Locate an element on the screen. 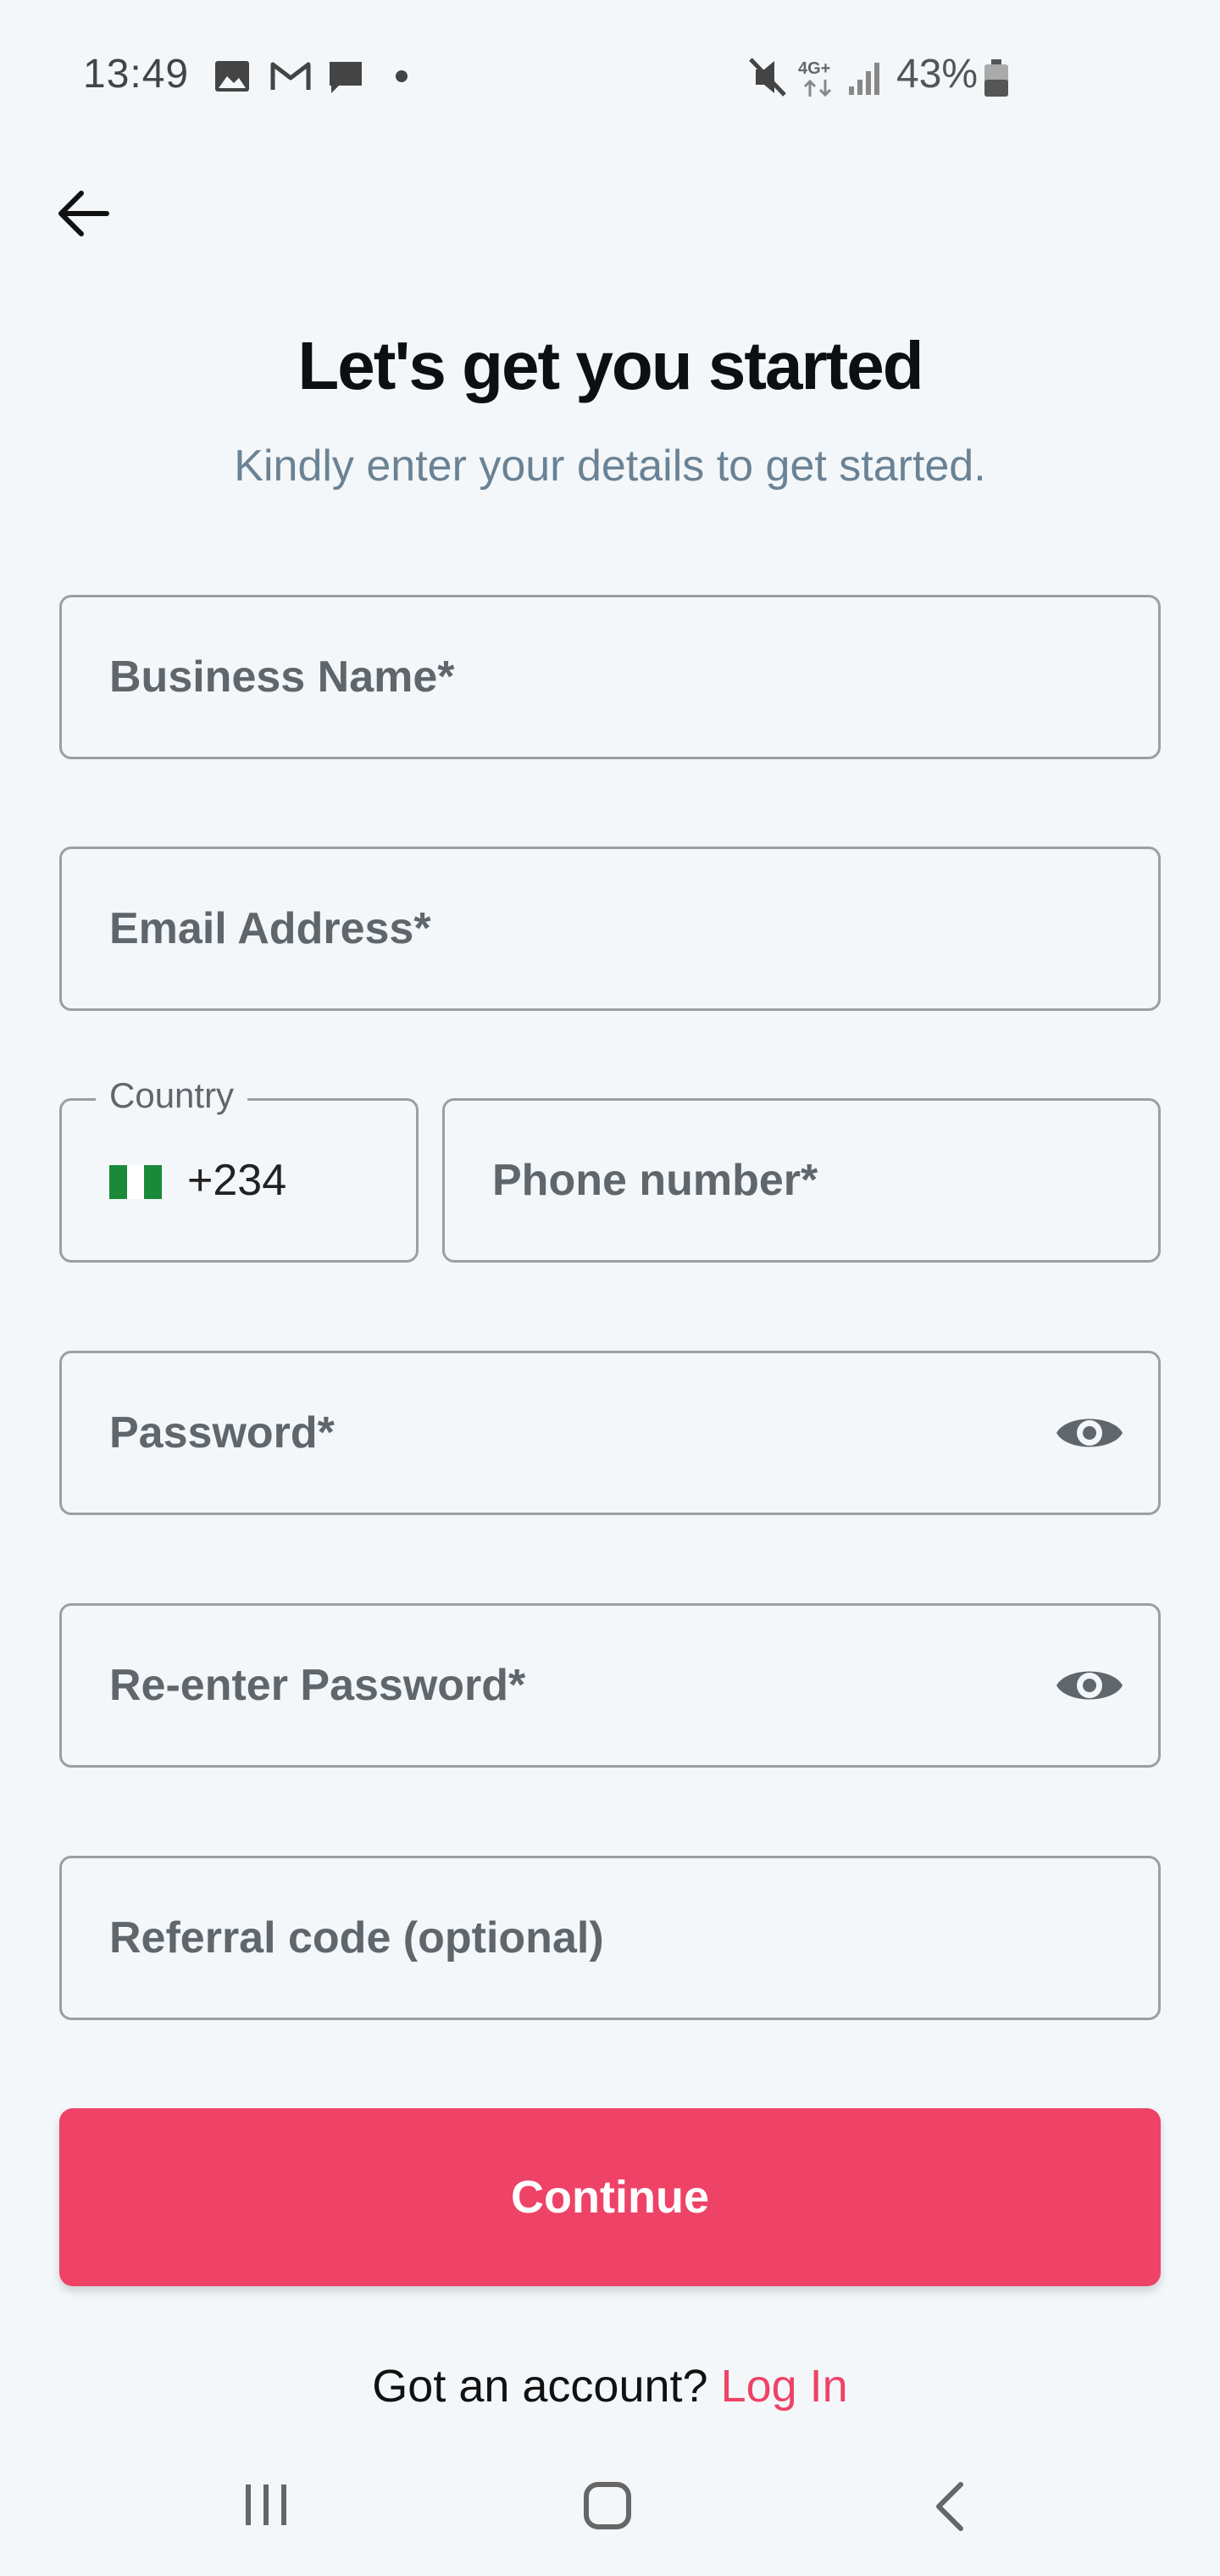 This screenshot has height=2576, width=1220. email-placeholder: Email Address* is located at coordinates (270, 928).